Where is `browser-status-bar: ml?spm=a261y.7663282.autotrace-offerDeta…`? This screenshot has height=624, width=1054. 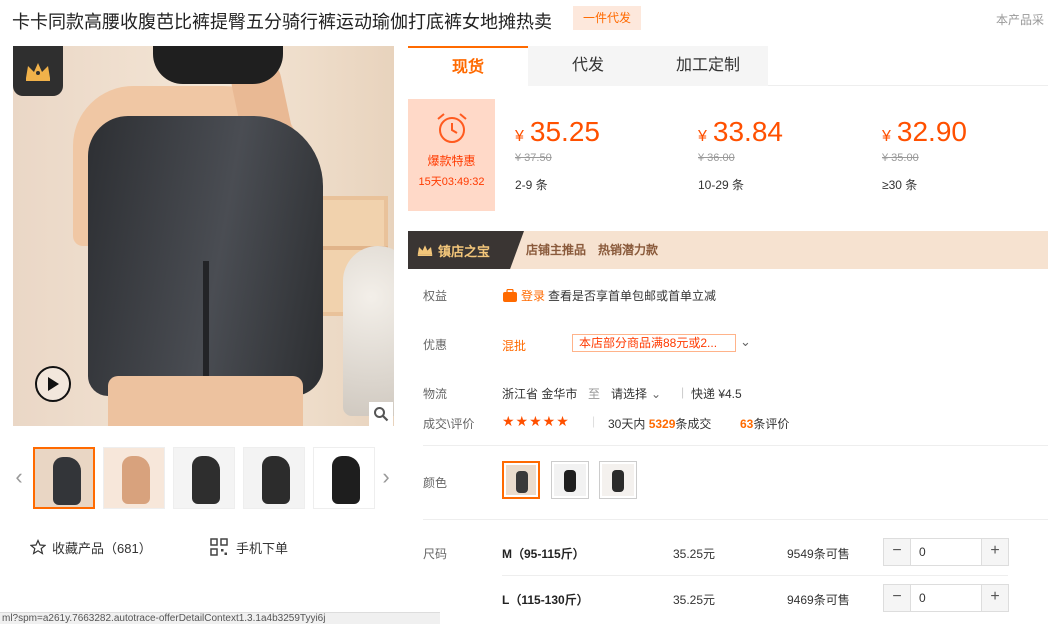
browser-status-bar: ml?spm=a261y.7663282.autotrace-offerDeta… is located at coordinates (220, 618).